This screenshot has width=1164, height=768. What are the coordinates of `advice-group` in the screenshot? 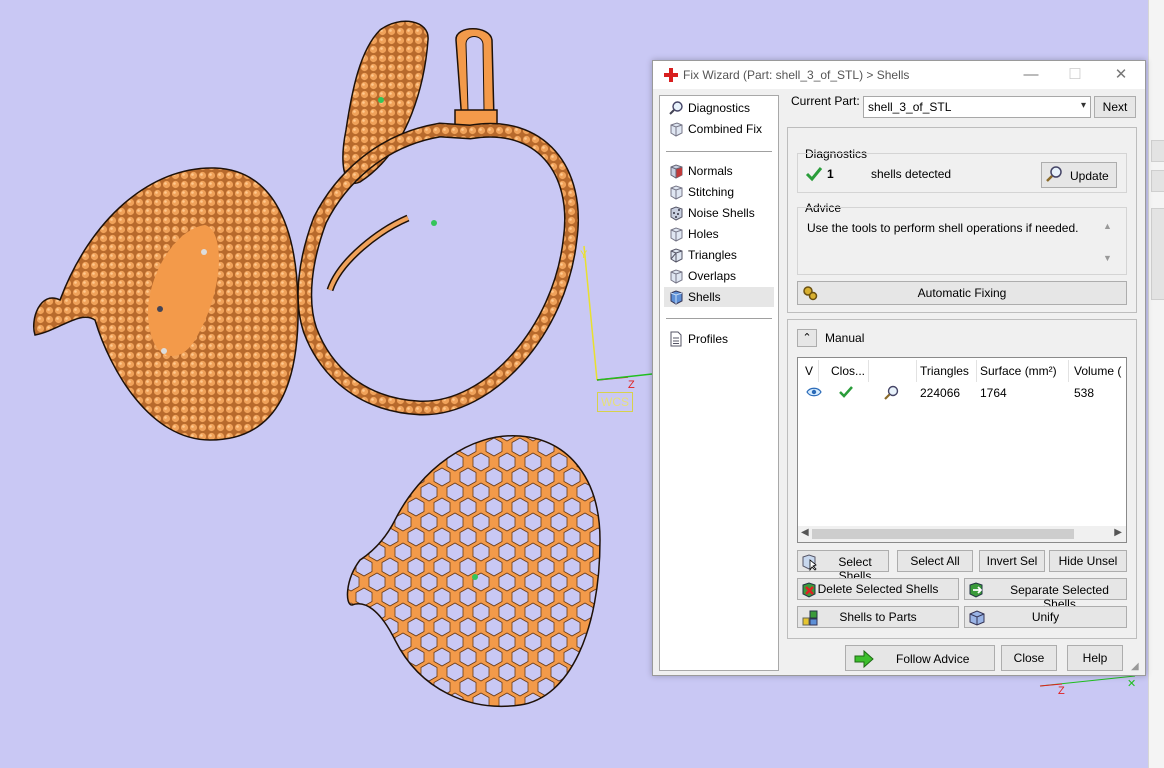 It's located at (962, 241).